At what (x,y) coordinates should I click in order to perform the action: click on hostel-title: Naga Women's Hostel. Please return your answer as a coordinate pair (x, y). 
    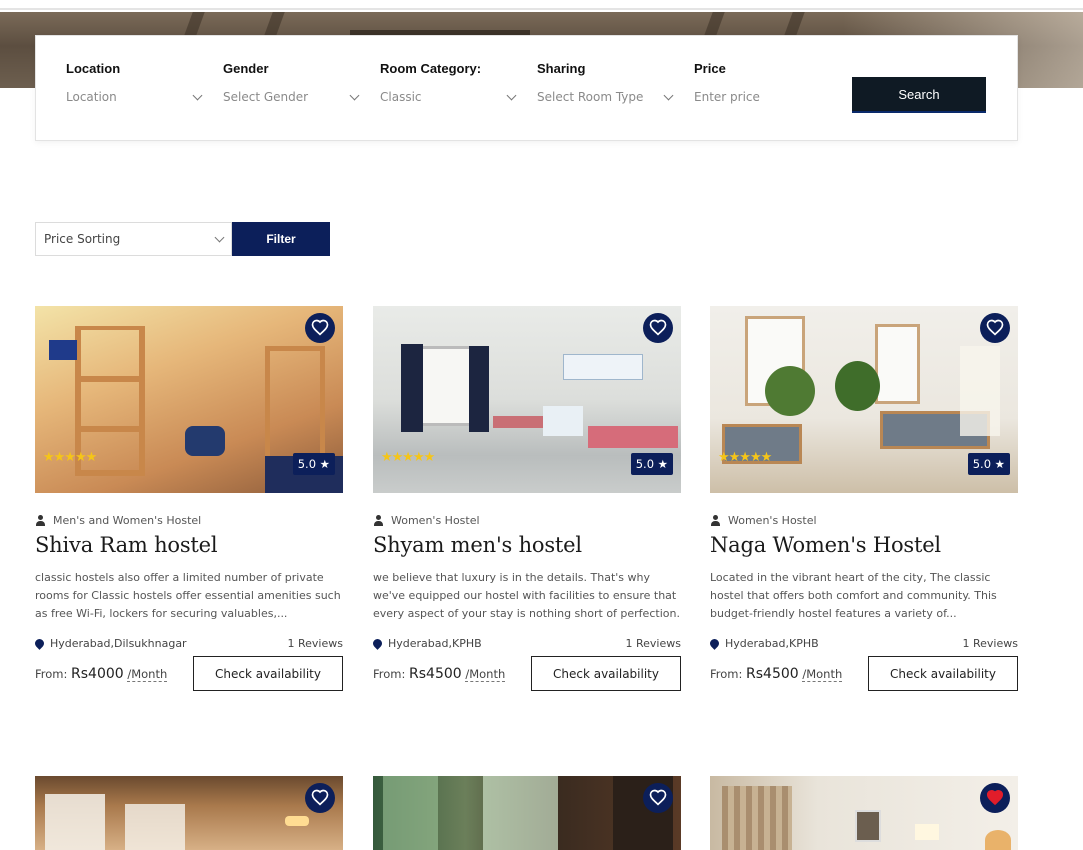
    Looking at the image, I should click on (864, 545).